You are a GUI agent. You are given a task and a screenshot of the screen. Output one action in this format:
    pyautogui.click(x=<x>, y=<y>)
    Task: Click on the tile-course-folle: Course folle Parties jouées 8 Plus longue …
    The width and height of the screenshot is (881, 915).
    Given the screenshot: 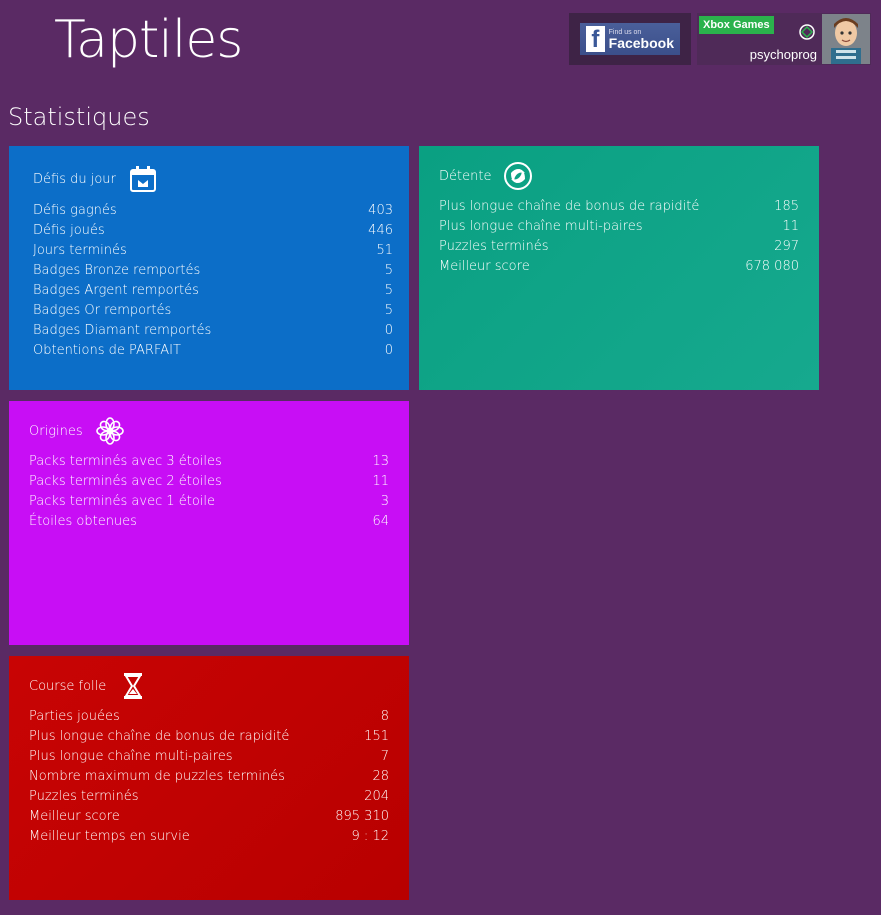 What is the action you would take?
    pyautogui.click(x=209, y=778)
    